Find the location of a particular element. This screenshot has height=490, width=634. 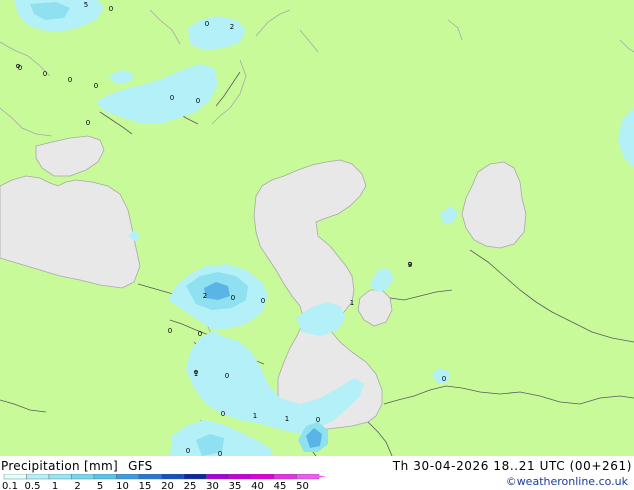

valid-time: Th 30-04-2026 18..21 UTC (00+261) is located at coordinates (512, 466).